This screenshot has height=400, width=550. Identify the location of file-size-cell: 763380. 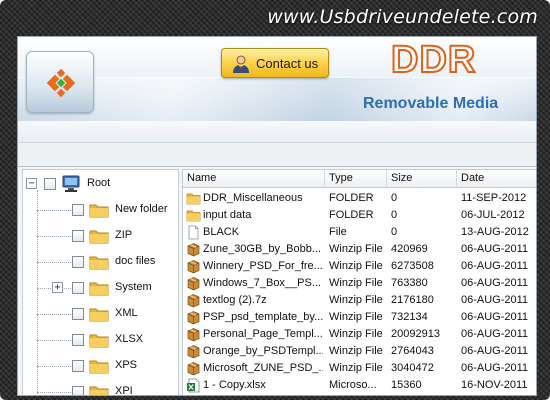
(409, 283).